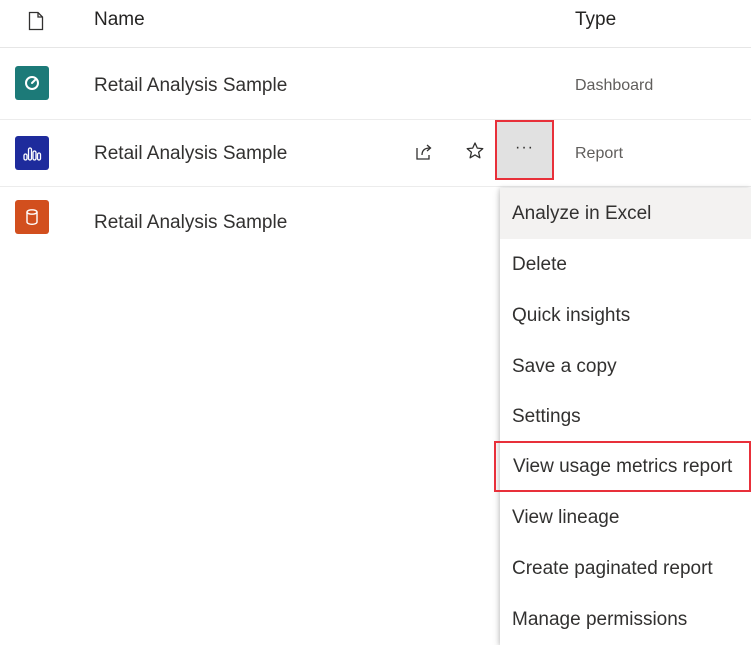 This screenshot has width=751, height=645. Describe the element at coordinates (595, 20) in the screenshot. I see `column-header-type: Type` at that location.